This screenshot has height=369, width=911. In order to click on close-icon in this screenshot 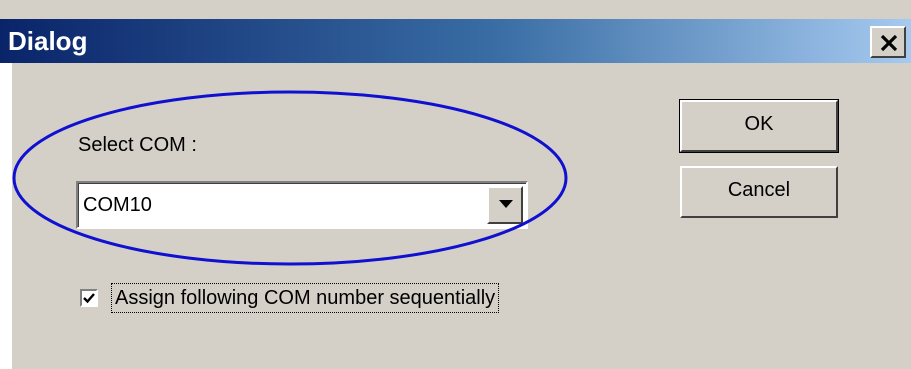, I will do `click(889, 43)`.